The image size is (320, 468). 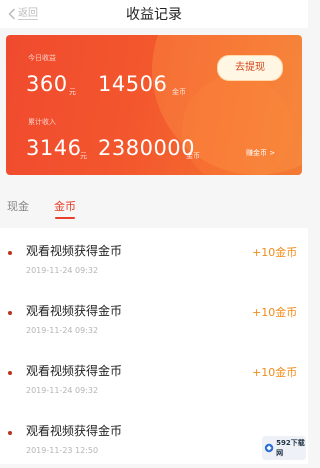 I want to click on total-cash-unit: 元, so click(x=83, y=156).